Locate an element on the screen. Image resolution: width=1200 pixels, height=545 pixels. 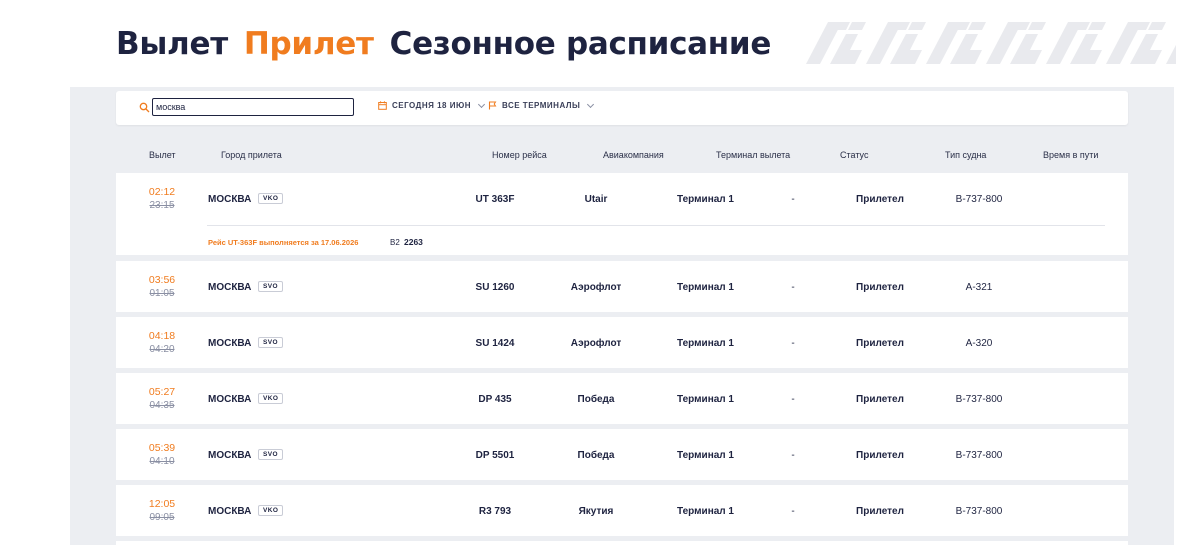
terminal-filter: ВСЕ ТЕРМИНАЛЫ is located at coordinates (541, 105).